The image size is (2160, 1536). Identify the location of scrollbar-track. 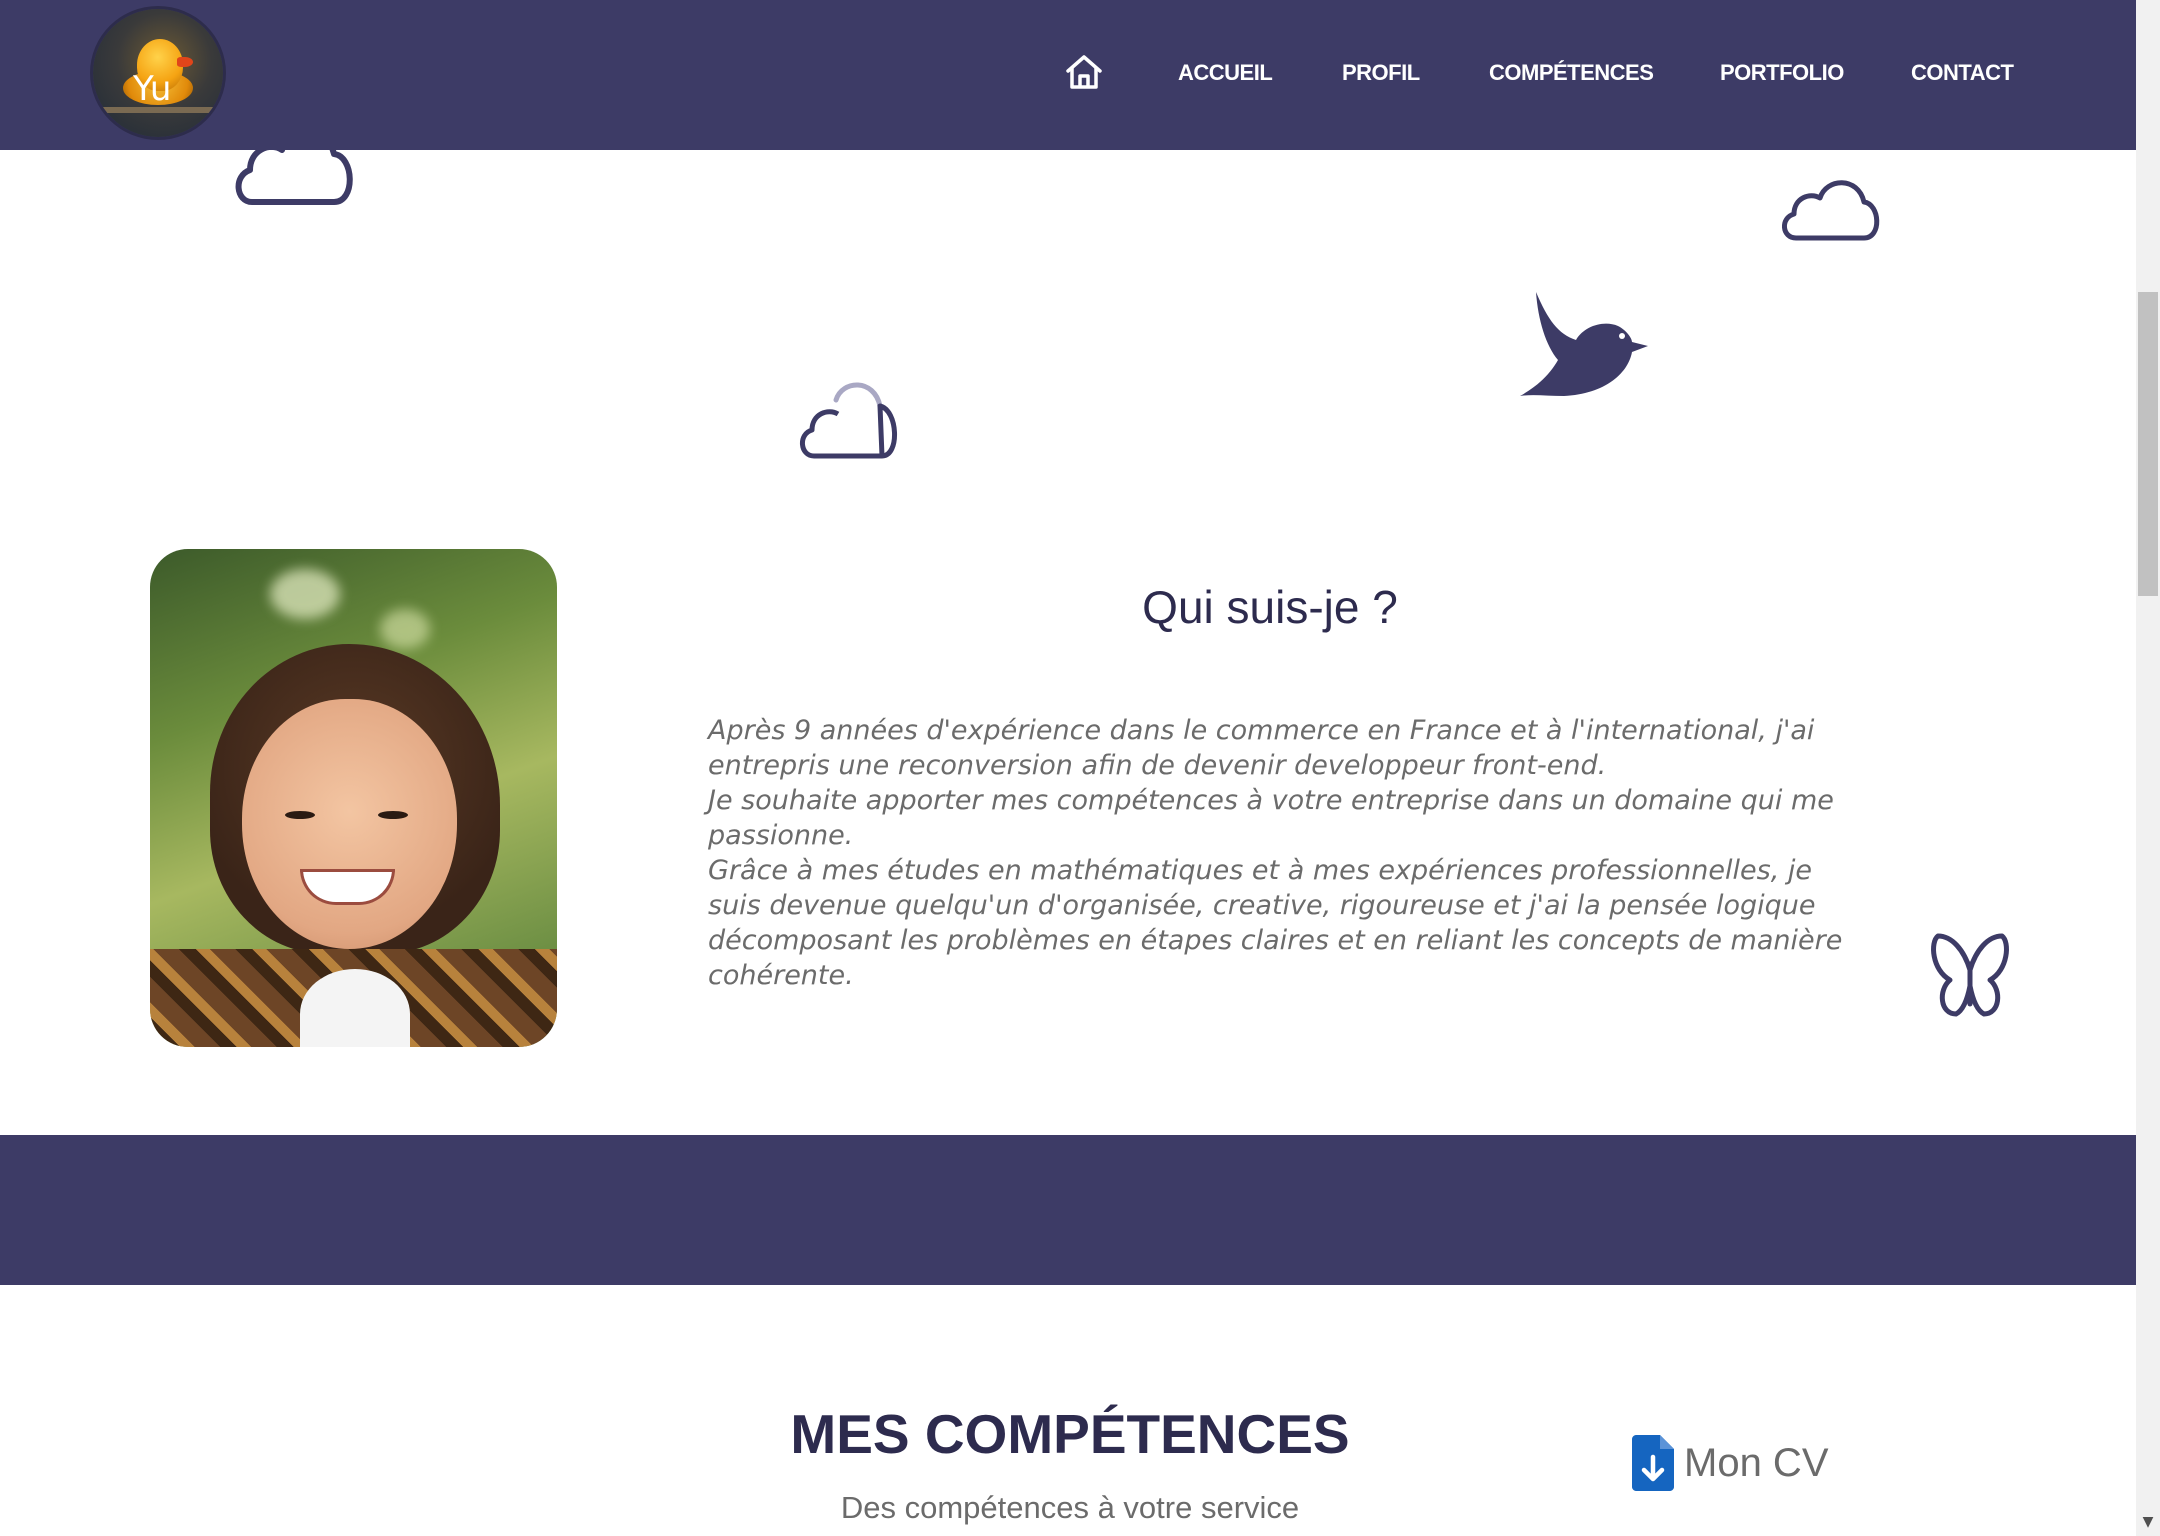
(2148, 768).